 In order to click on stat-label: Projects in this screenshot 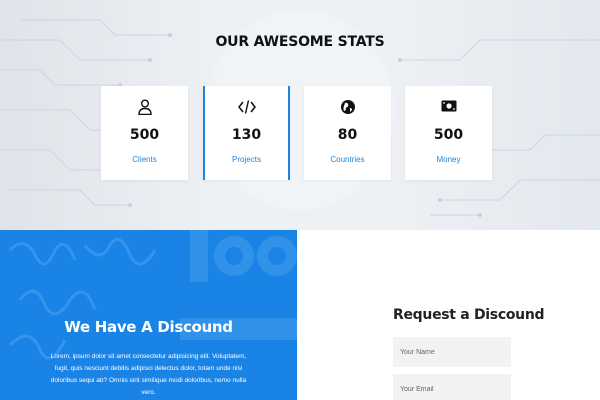, I will do `click(246, 159)`.